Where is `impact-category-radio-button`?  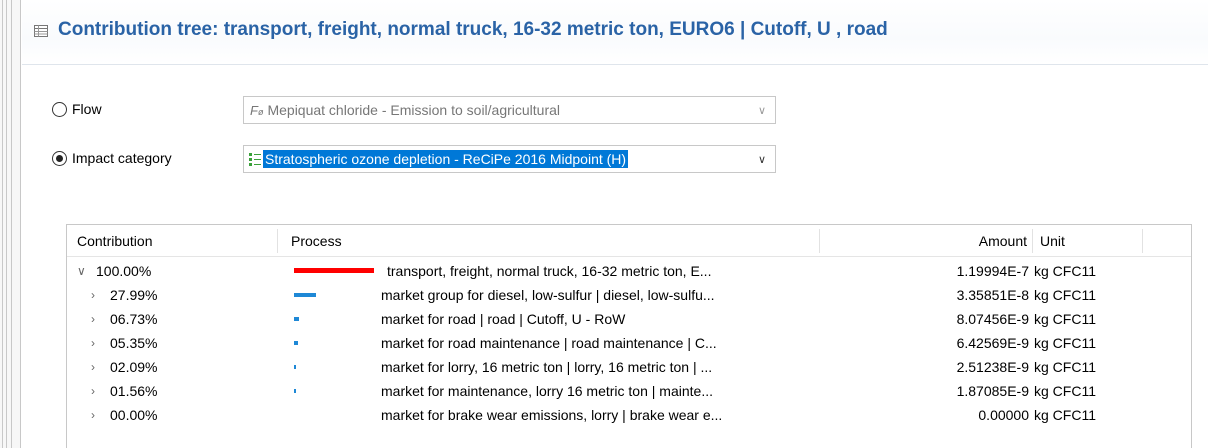
impact-category-radio-button is located at coordinates (59, 158).